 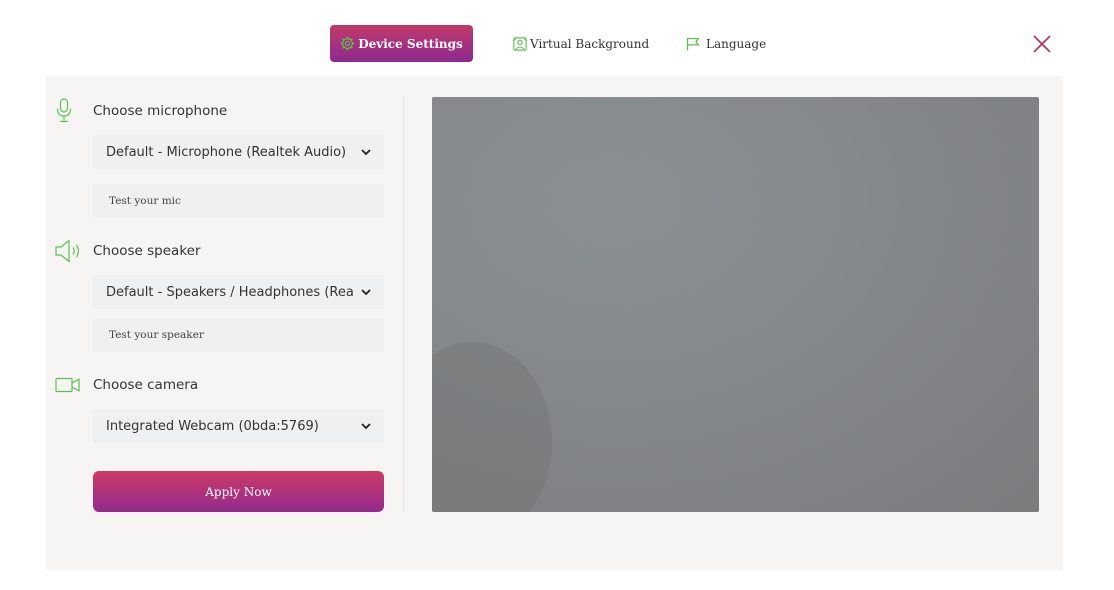 I want to click on microphone-icon, so click(x=70, y=111).